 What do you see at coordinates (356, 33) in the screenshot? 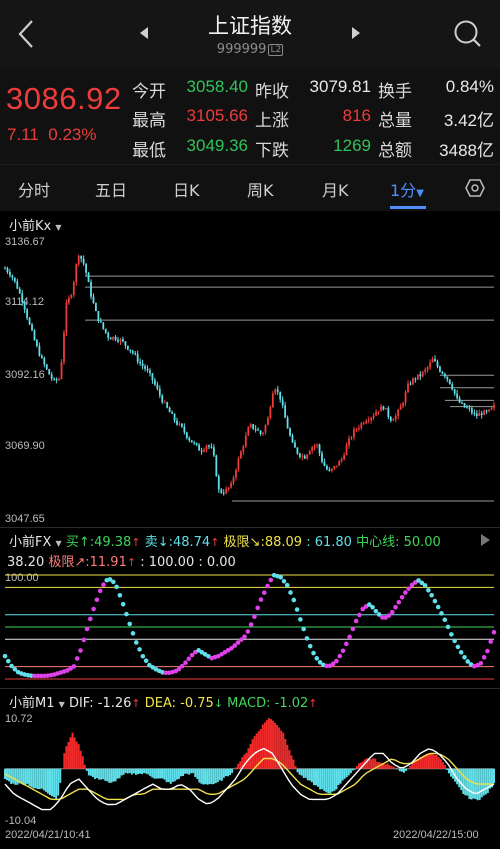
I see `next-stock-icon` at bounding box center [356, 33].